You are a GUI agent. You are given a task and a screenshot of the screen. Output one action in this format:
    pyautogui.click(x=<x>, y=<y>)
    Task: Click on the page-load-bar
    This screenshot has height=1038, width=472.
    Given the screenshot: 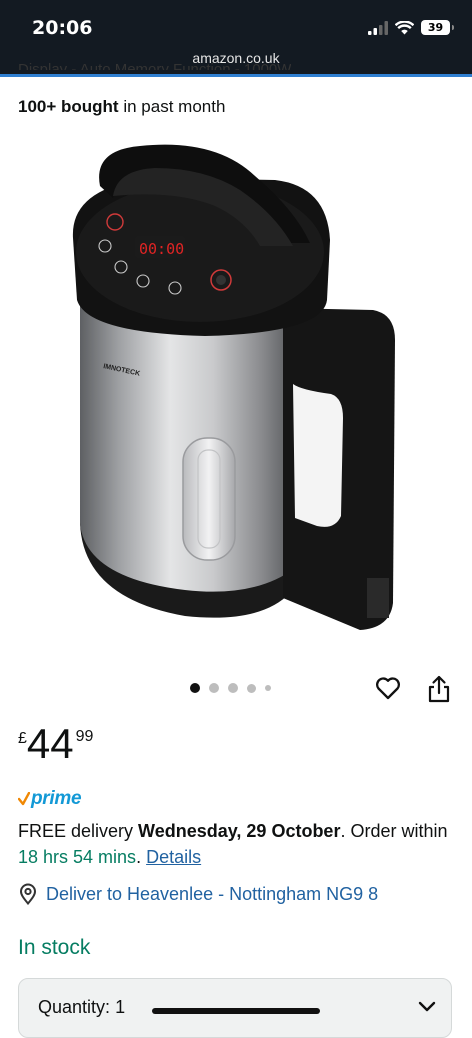 What is the action you would take?
    pyautogui.click(x=236, y=75)
    